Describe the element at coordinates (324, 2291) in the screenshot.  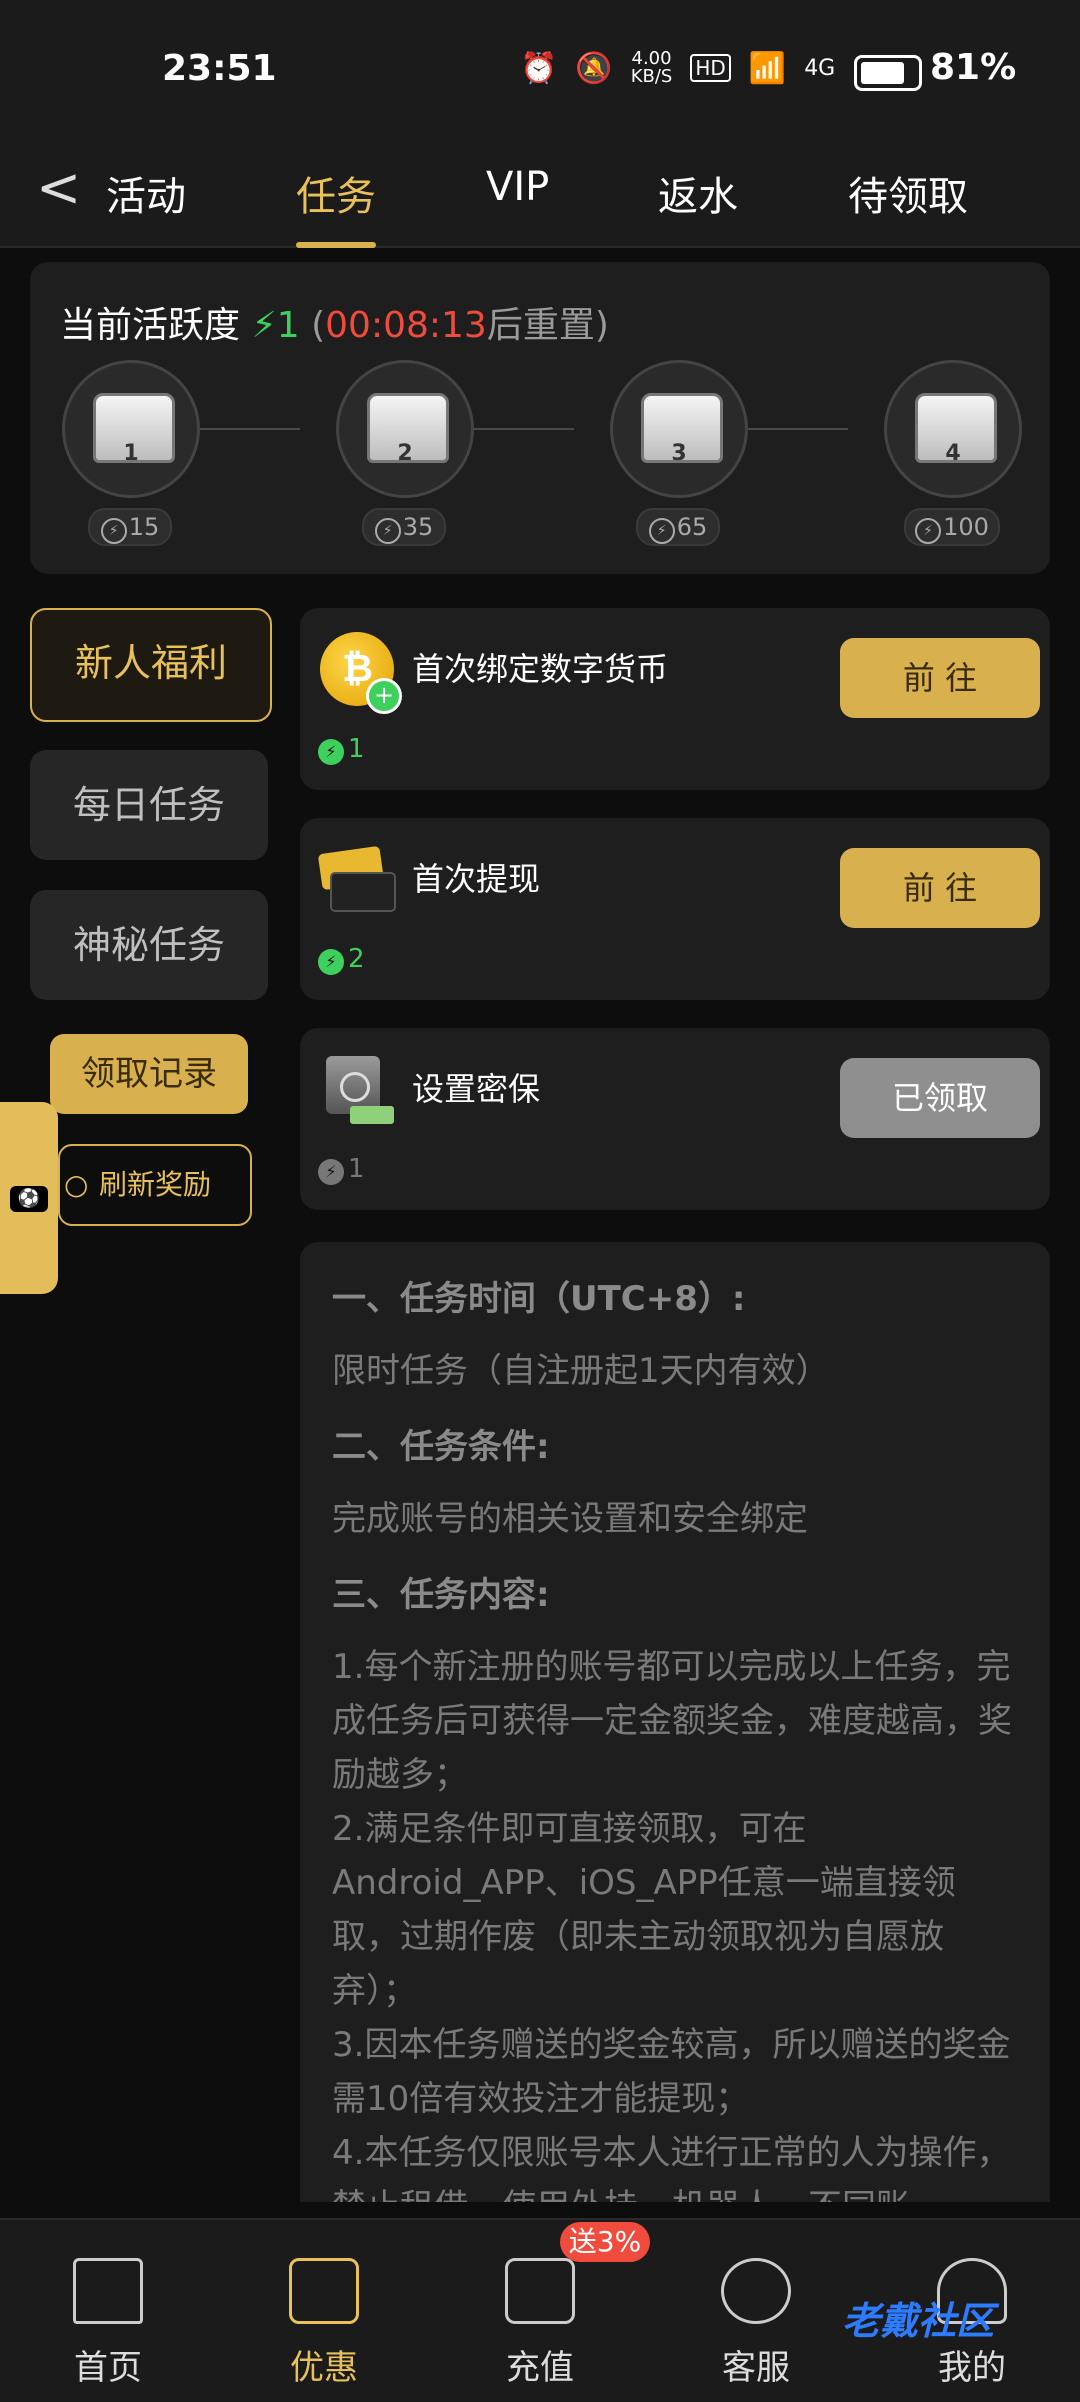
I see `gift-icon` at that location.